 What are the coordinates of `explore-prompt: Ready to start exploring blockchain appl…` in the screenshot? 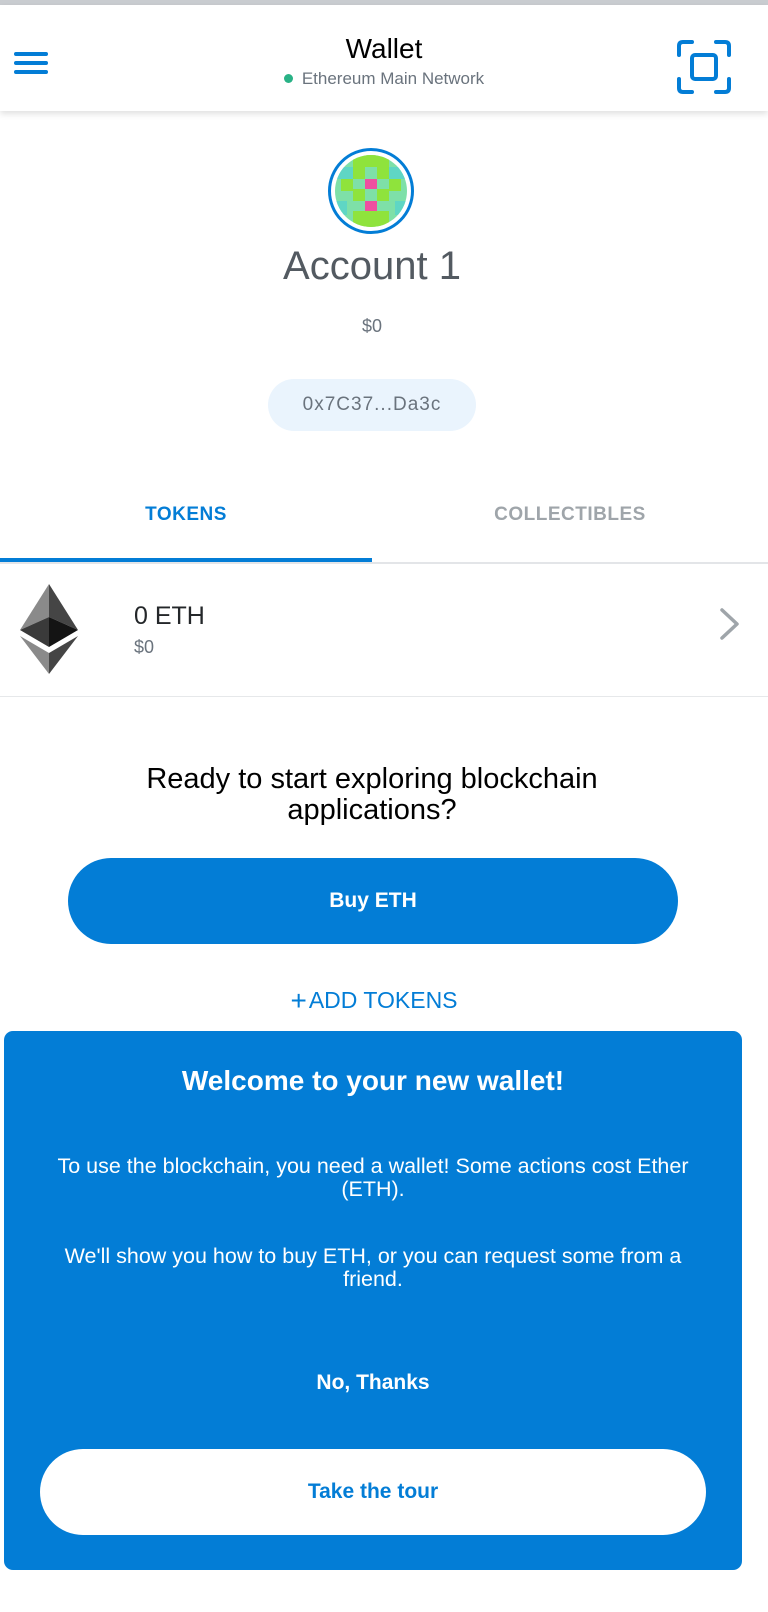 It's located at (372, 794).